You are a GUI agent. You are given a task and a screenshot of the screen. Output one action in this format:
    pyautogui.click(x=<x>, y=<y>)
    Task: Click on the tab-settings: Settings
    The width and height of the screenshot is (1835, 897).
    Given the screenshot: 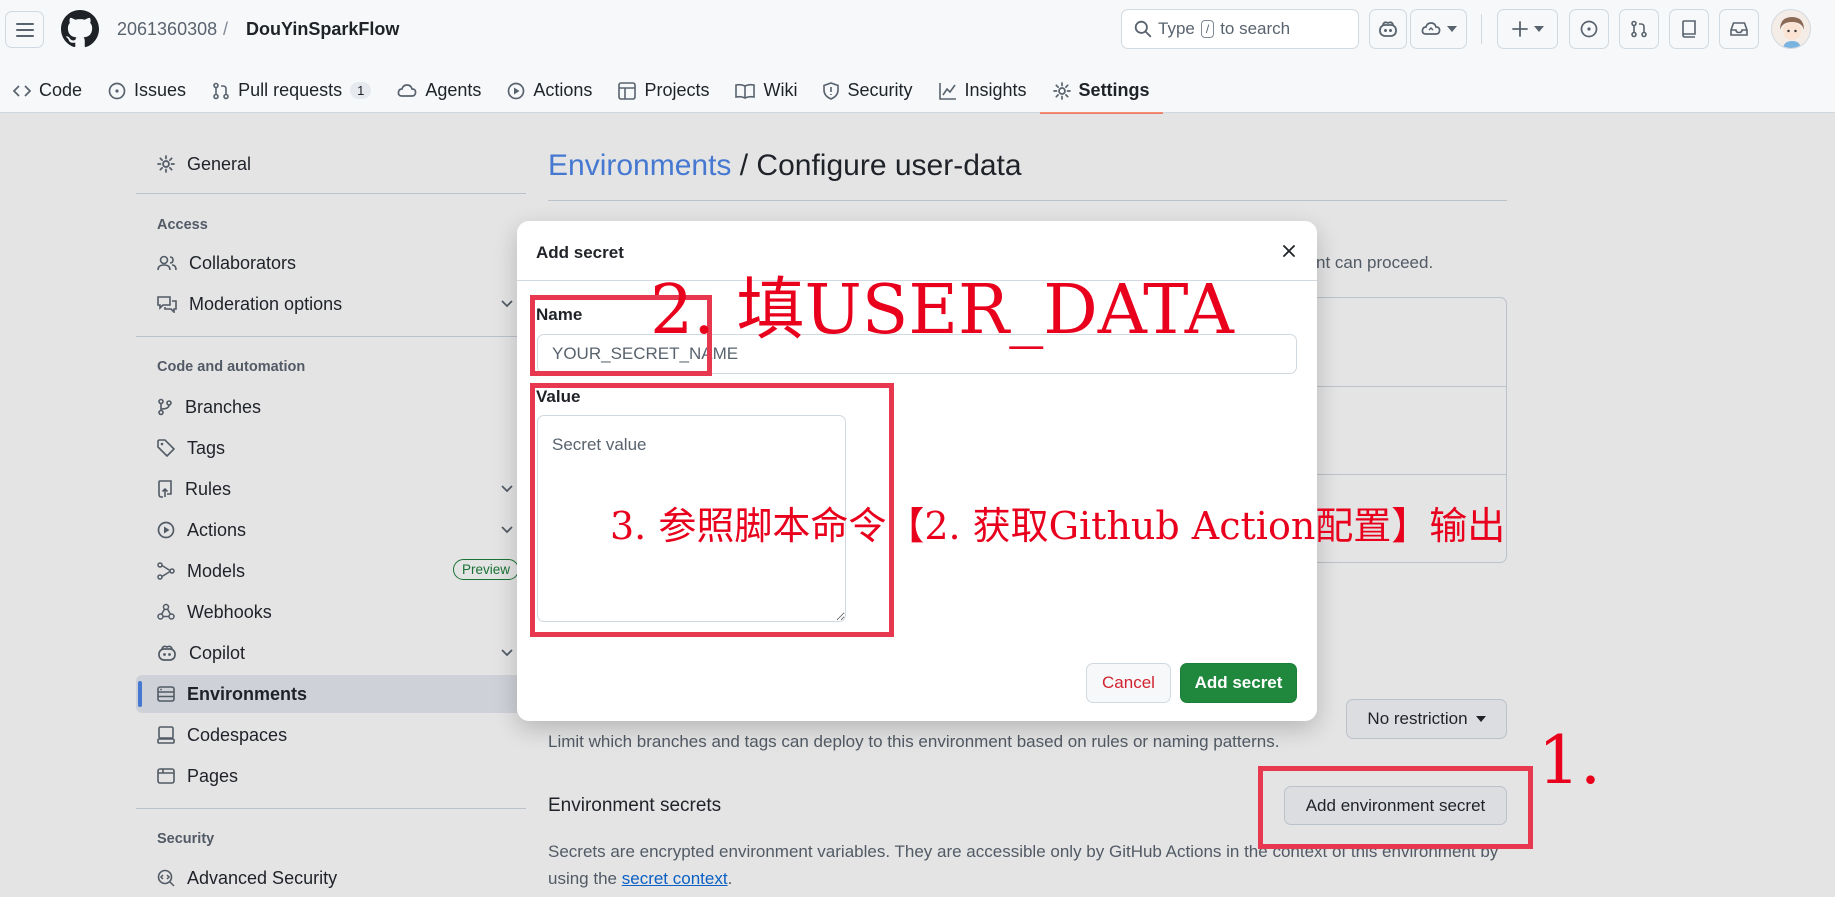 What is the action you would take?
    pyautogui.click(x=1101, y=91)
    